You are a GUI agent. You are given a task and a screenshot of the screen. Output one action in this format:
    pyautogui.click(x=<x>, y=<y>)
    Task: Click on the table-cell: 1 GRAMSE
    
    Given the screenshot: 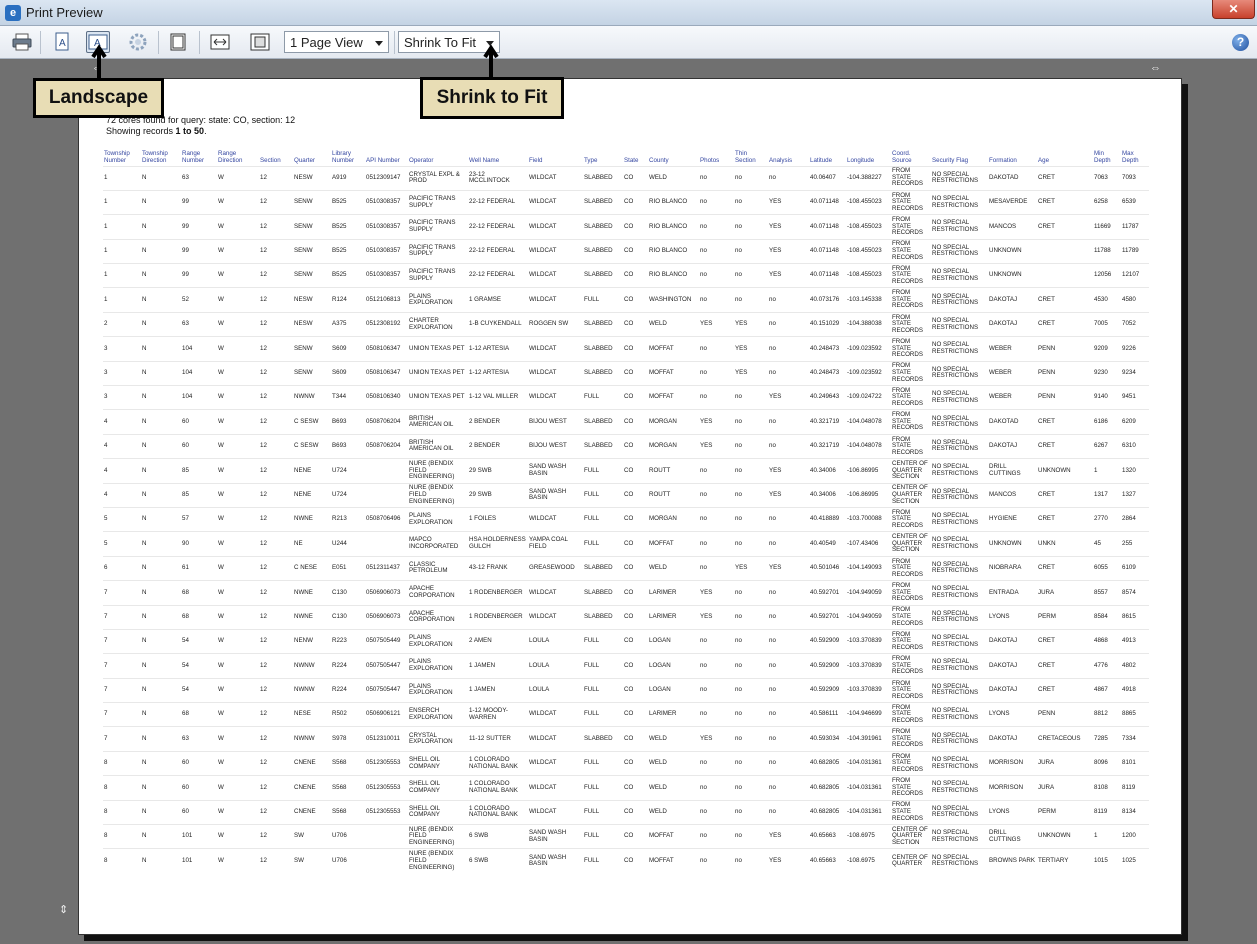 What is the action you would take?
    pyautogui.click(x=498, y=300)
    